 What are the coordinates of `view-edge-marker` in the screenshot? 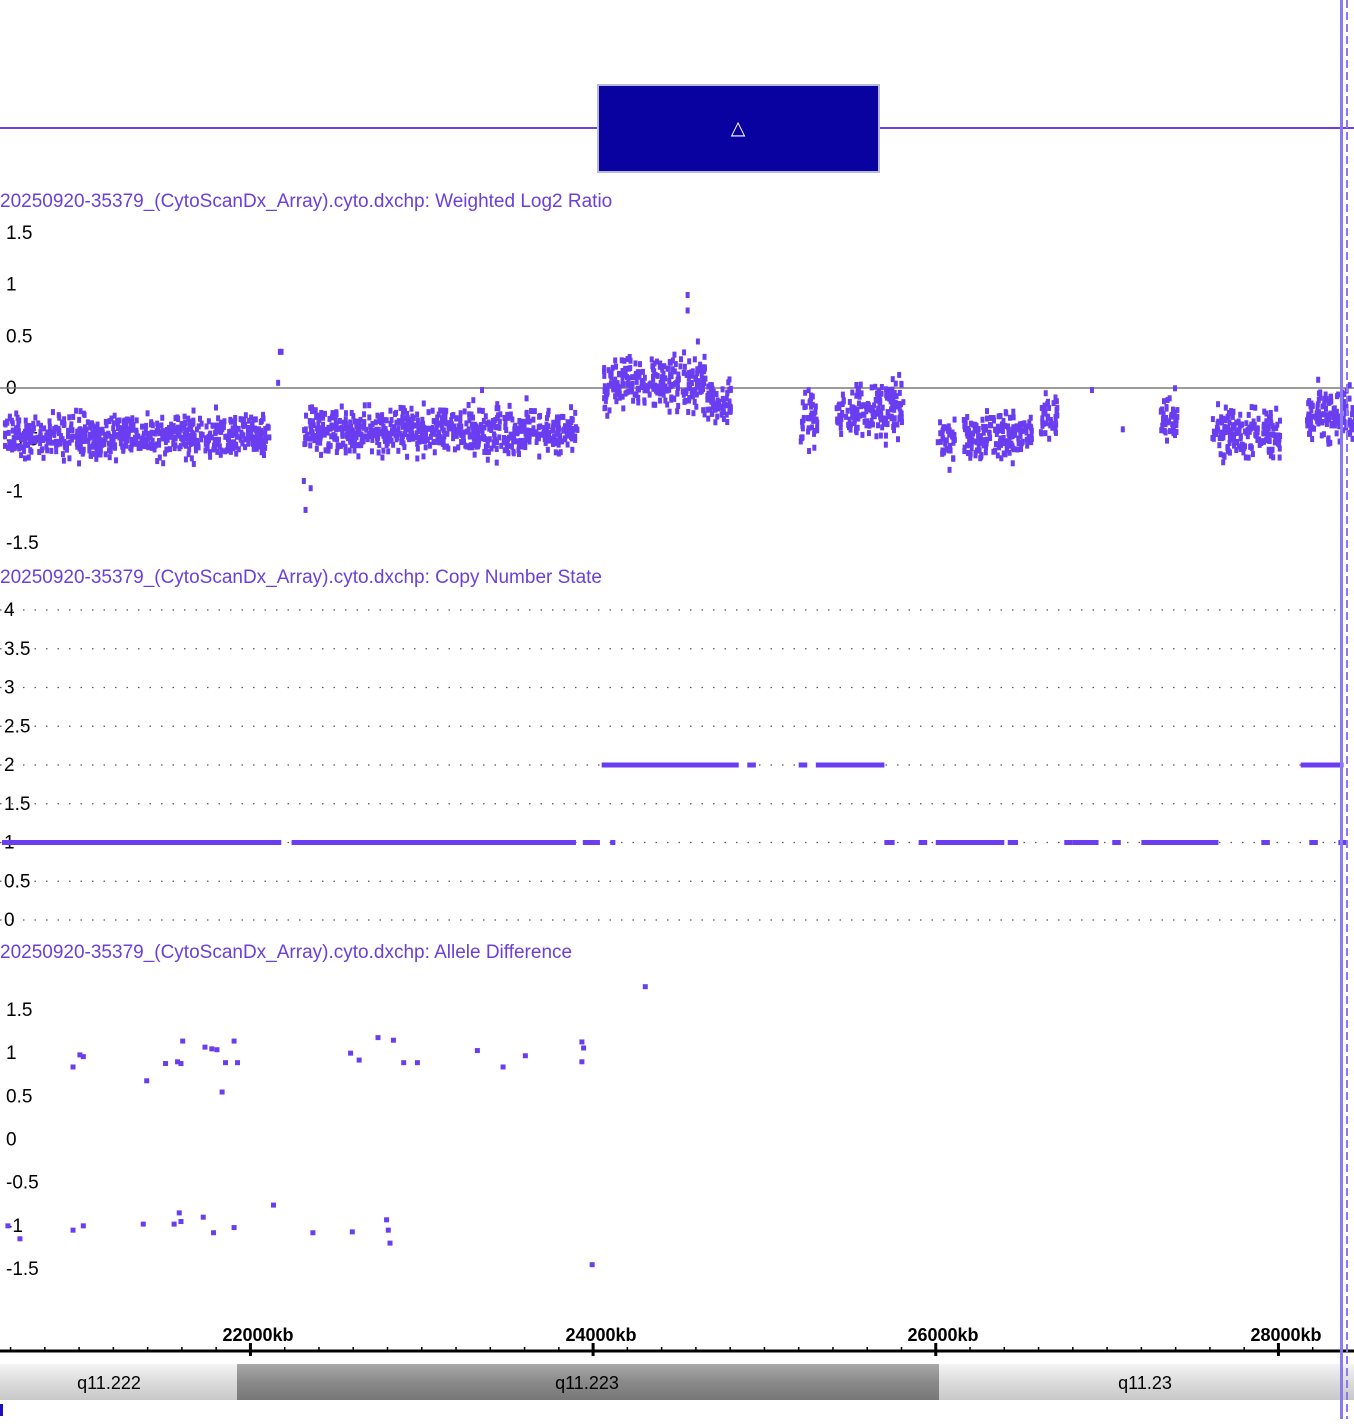 It's located at (1344, 709).